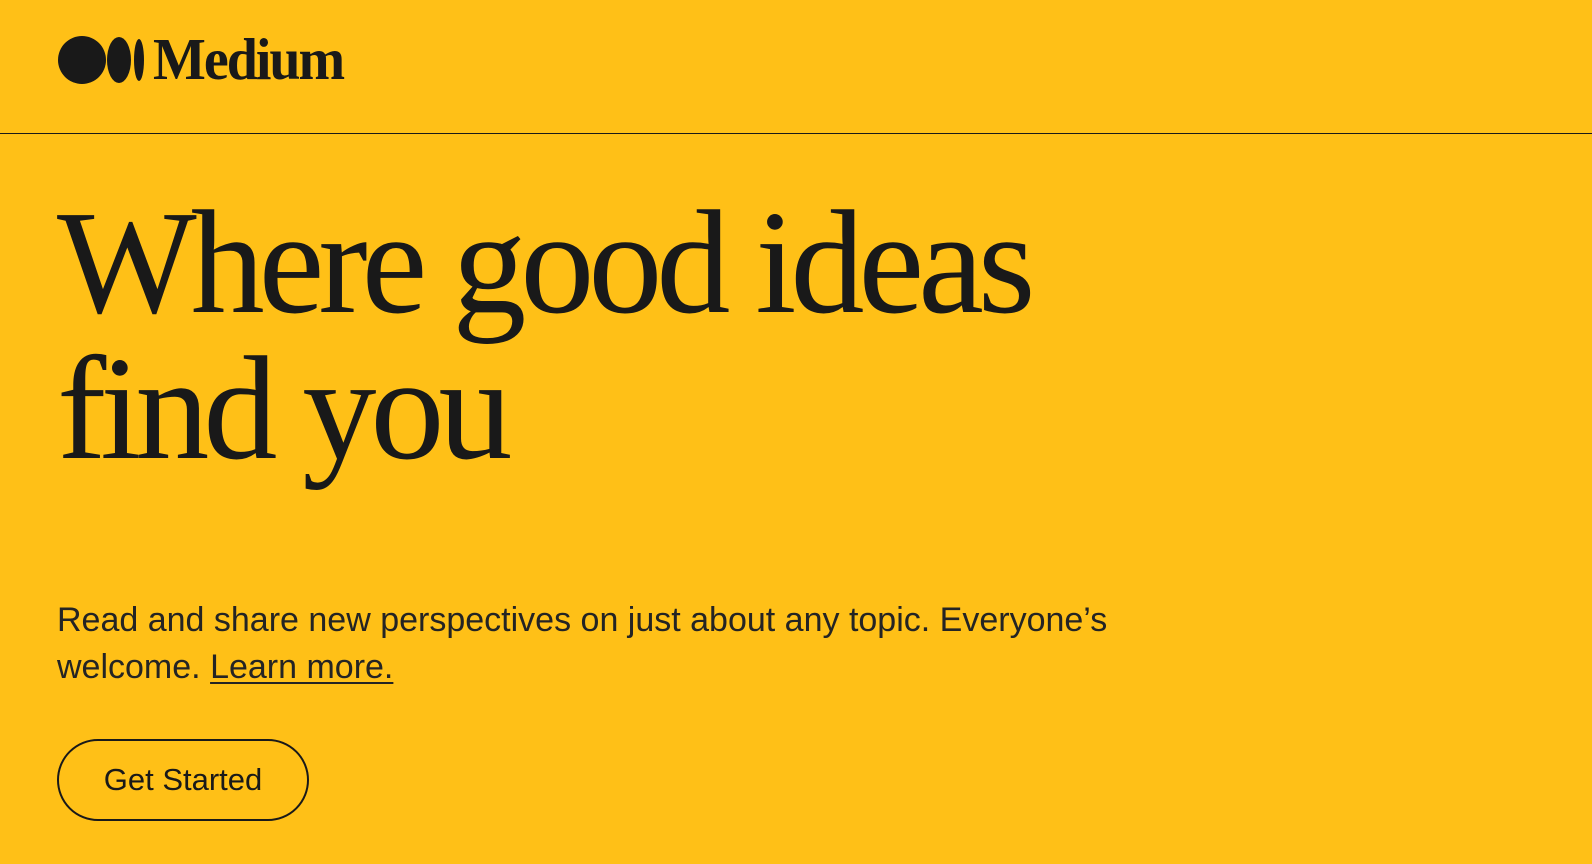  I want to click on medium-logo-icon, so click(101, 60).